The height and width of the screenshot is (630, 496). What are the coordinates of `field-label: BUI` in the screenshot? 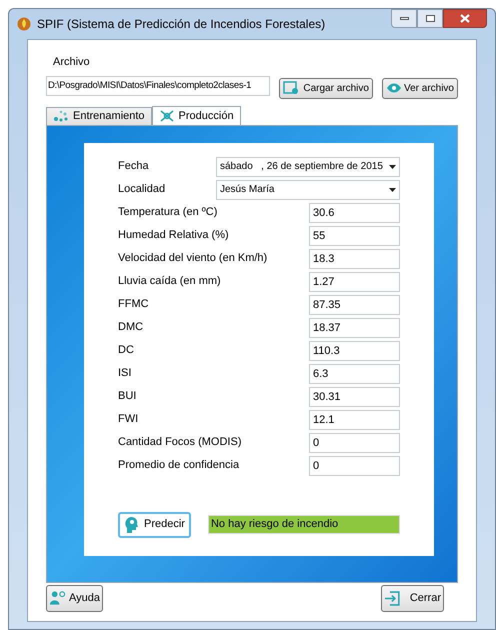 It's located at (127, 396).